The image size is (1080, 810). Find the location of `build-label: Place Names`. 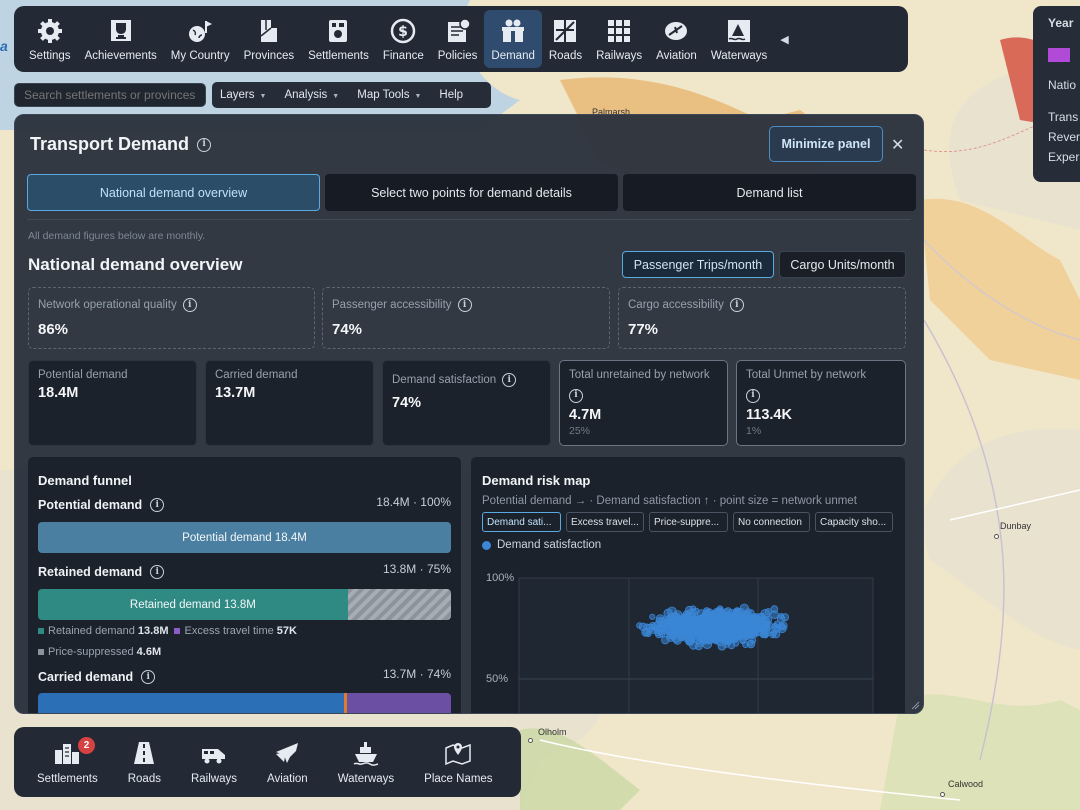

build-label: Place Names is located at coordinates (458, 779).